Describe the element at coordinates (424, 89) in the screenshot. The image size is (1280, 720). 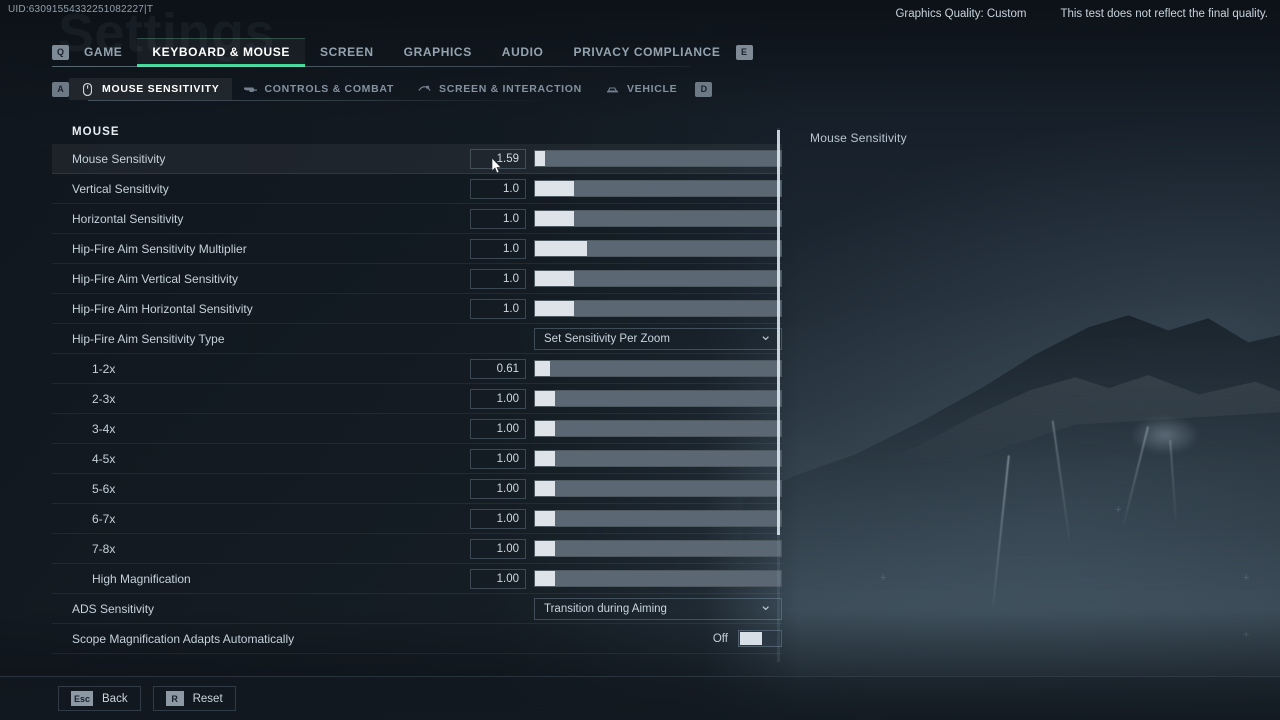
I see `crosshair-icon` at that location.